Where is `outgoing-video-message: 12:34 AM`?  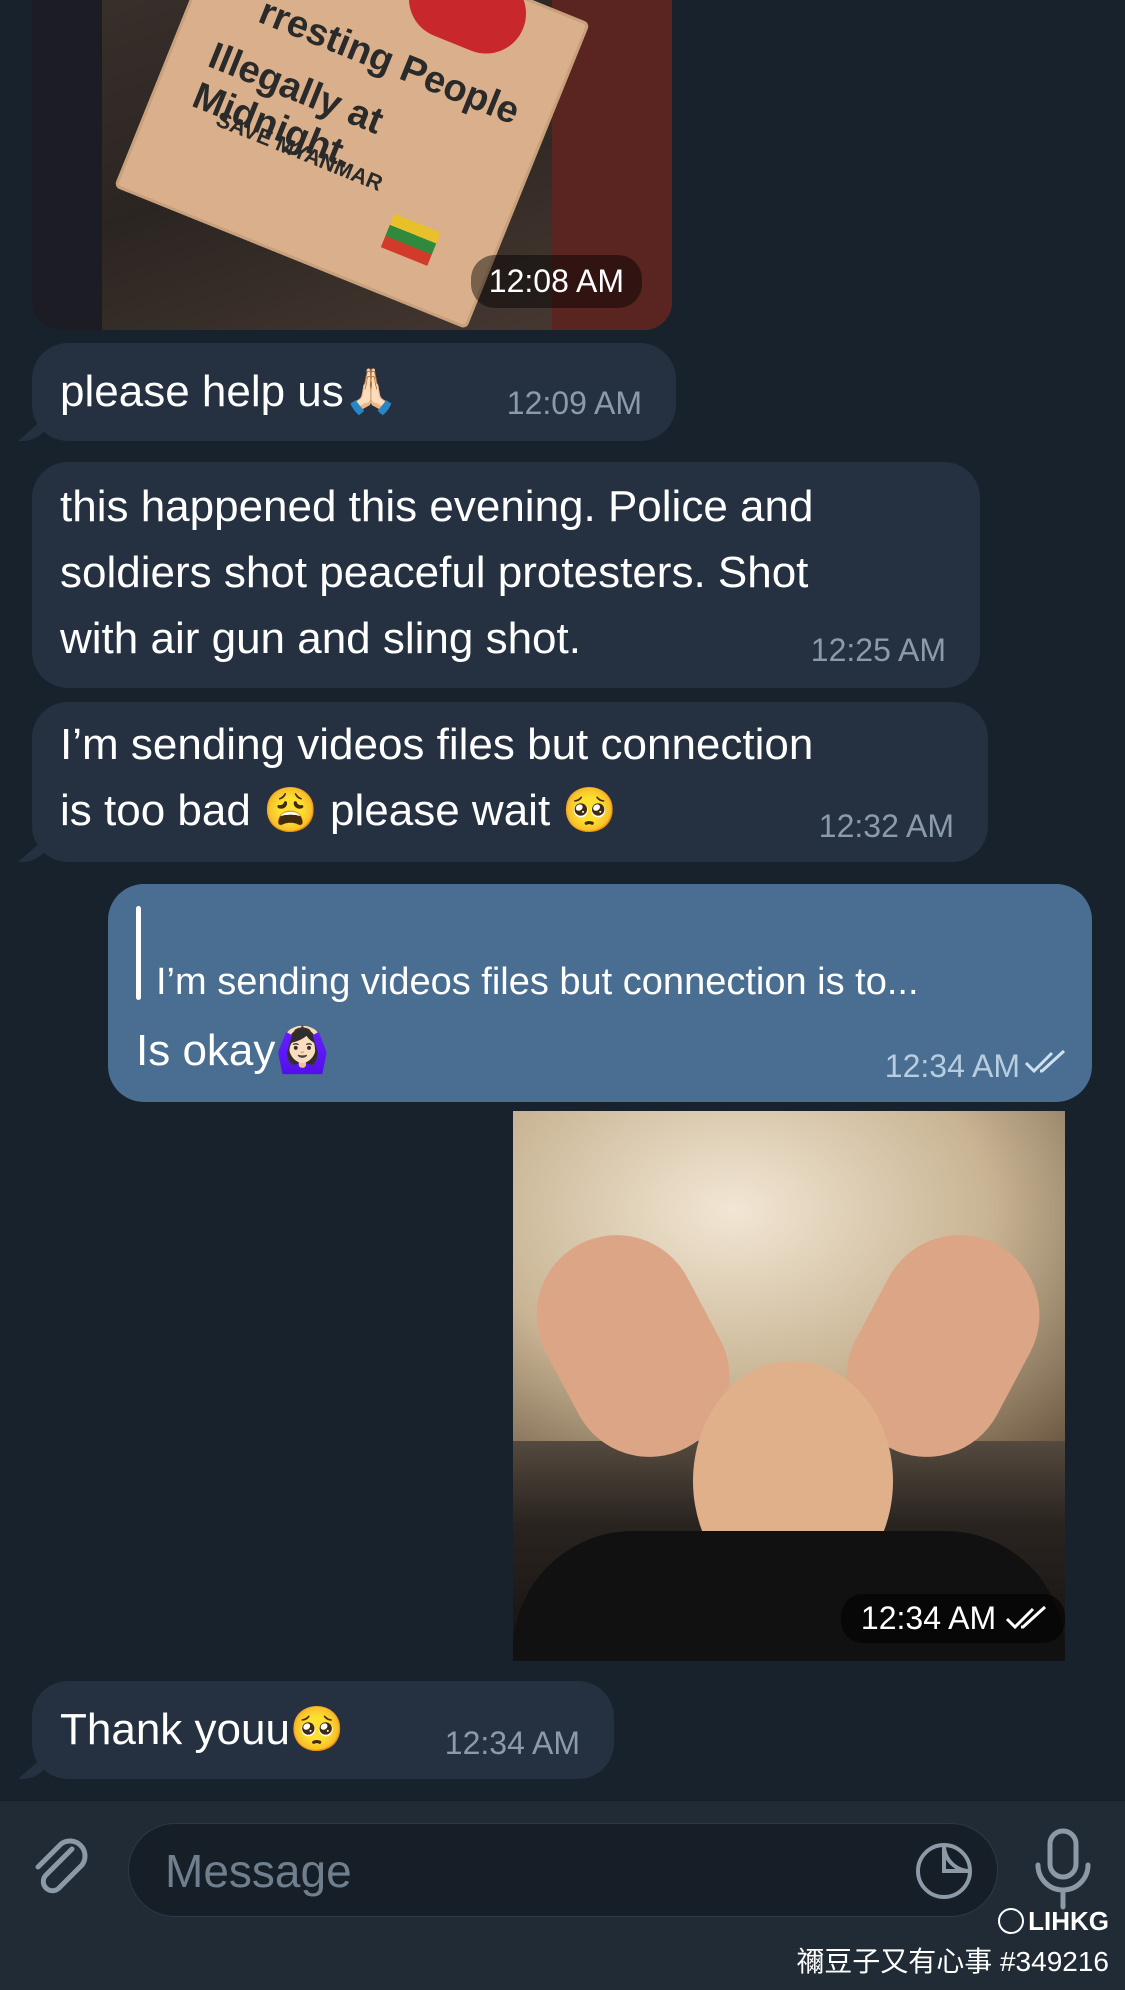 outgoing-video-message: 12:34 AM is located at coordinates (789, 1386).